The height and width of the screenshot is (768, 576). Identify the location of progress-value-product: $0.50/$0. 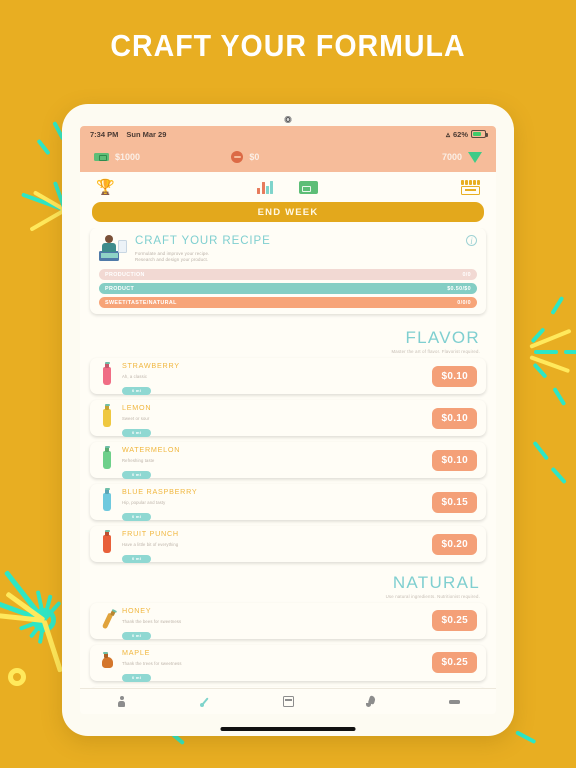
(459, 288).